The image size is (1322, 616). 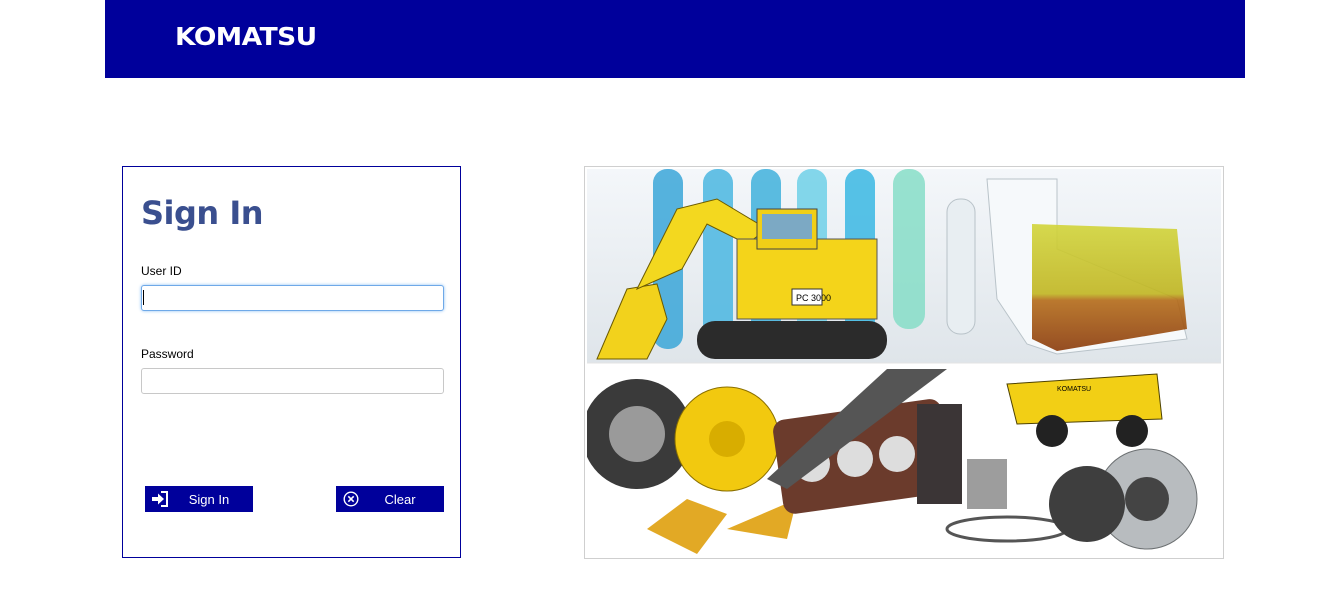 I want to click on password-input, so click(x=292, y=381).